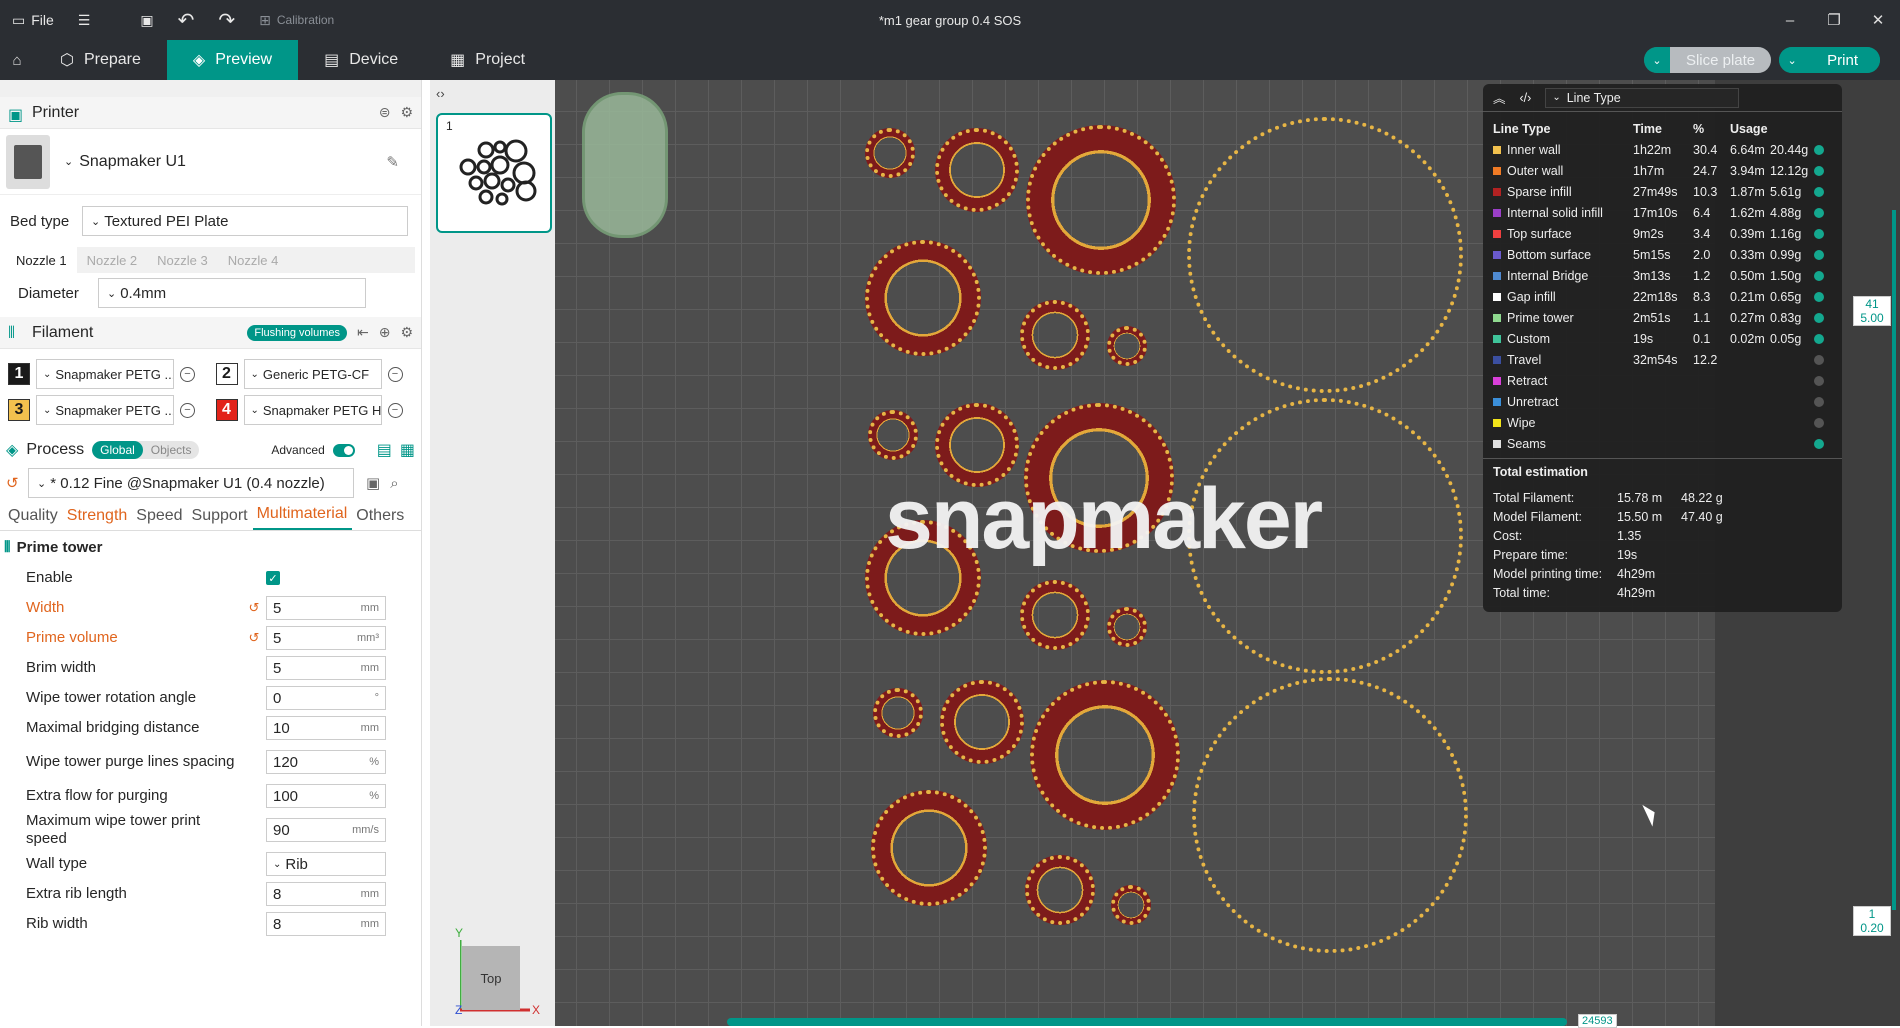 This screenshot has height=1028, width=1900. Describe the element at coordinates (1662, 191) in the screenshot. I see `legend-row: Sparse infill 27m49s 10.3 1.87m 5.61g` at that location.